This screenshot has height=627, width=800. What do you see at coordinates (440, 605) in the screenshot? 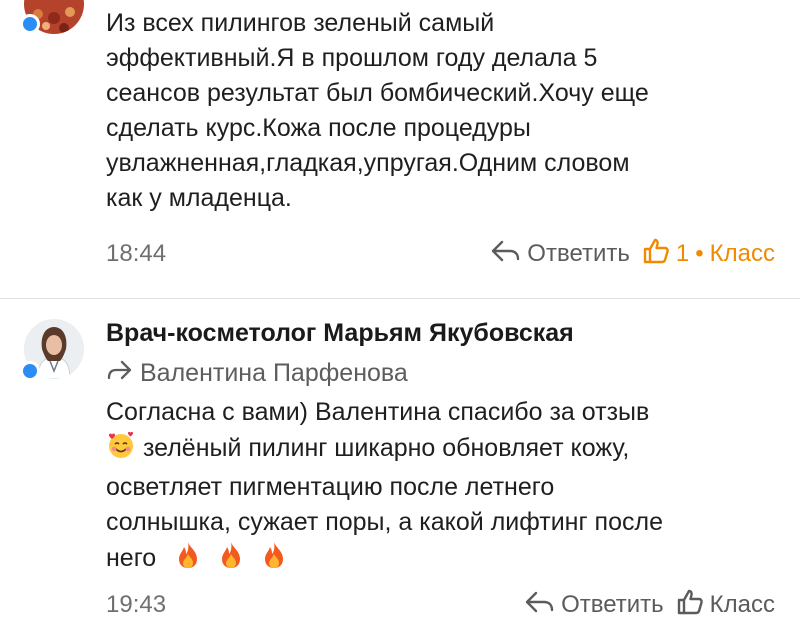
I see `comment-meta: 19:43 Ответить Класс` at bounding box center [440, 605].